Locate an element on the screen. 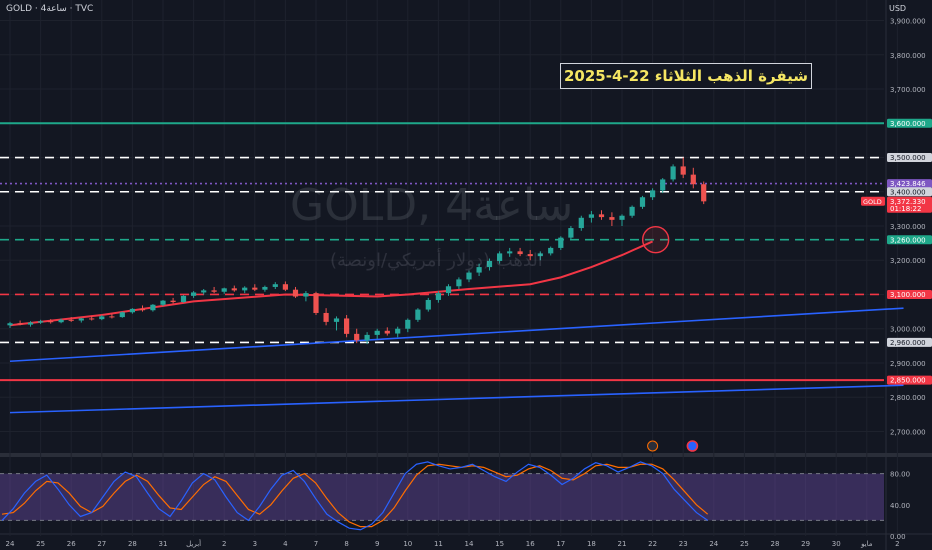 Image resolution: width=932 pixels, height=550 pixels. currency-label: USD is located at coordinates (897, 8).